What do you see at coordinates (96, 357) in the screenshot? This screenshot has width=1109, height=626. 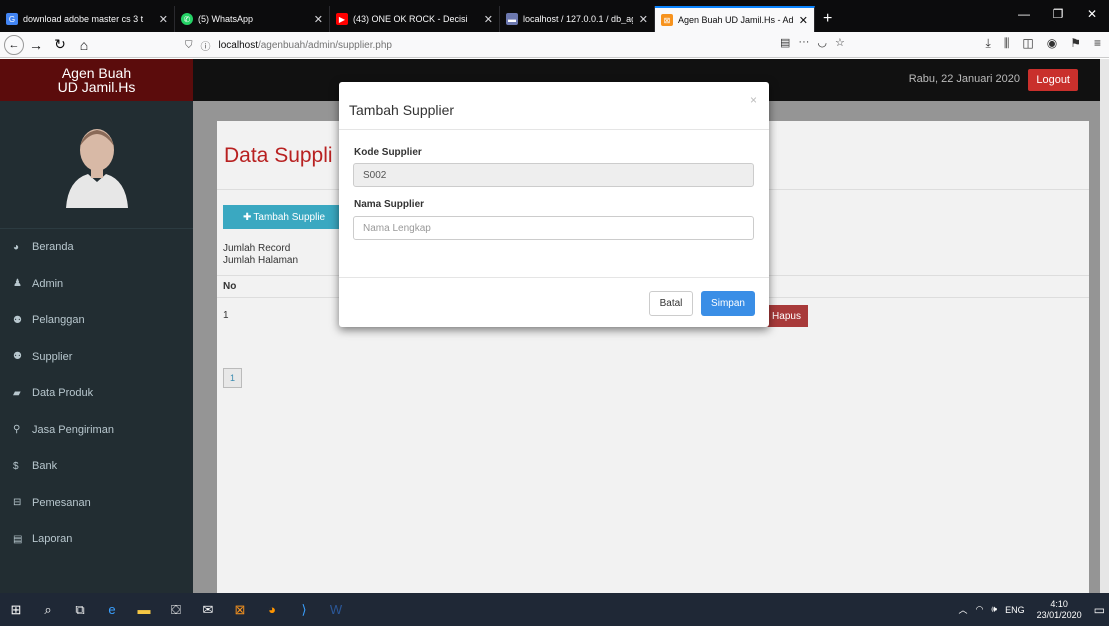 I see `sidebar-item-supplier: ⚉ Supplier` at bounding box center [96, 357].